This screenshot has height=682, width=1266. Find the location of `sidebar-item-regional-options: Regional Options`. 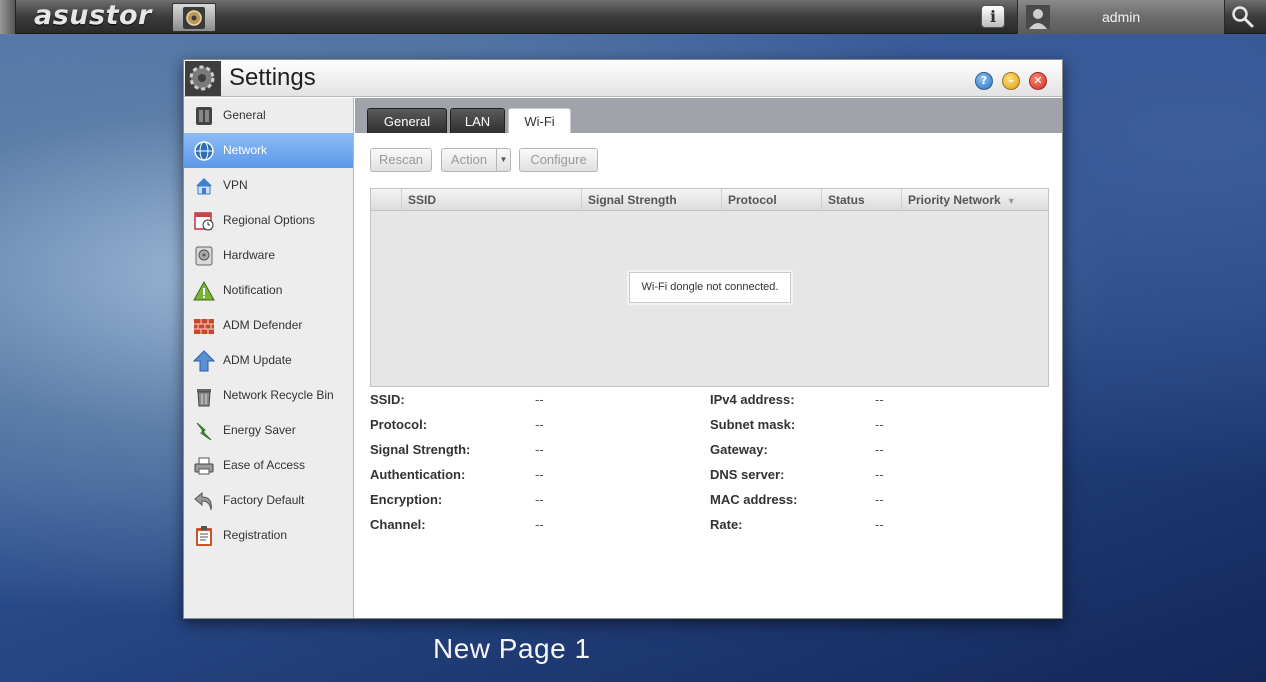

sidebar-item-regional-options: Regional Options is located at coordinates (268, 220).